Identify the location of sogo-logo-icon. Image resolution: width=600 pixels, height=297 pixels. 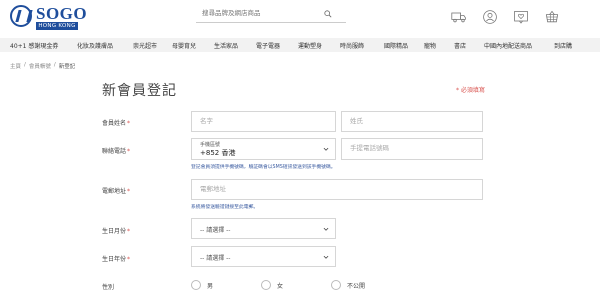
(21, 16).